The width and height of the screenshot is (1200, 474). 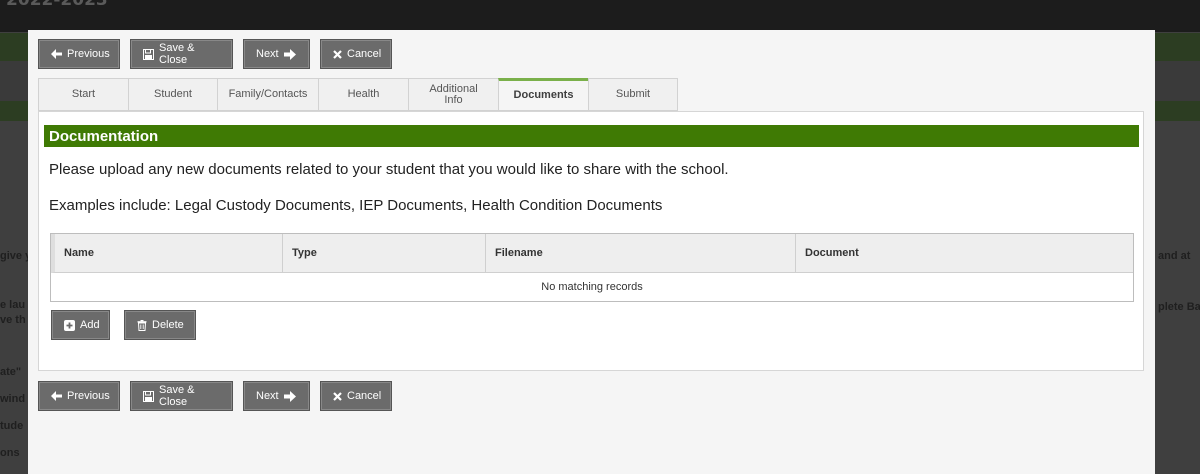 I want to click on tab-label: Family/Contacts, so click(x=268, y=94).